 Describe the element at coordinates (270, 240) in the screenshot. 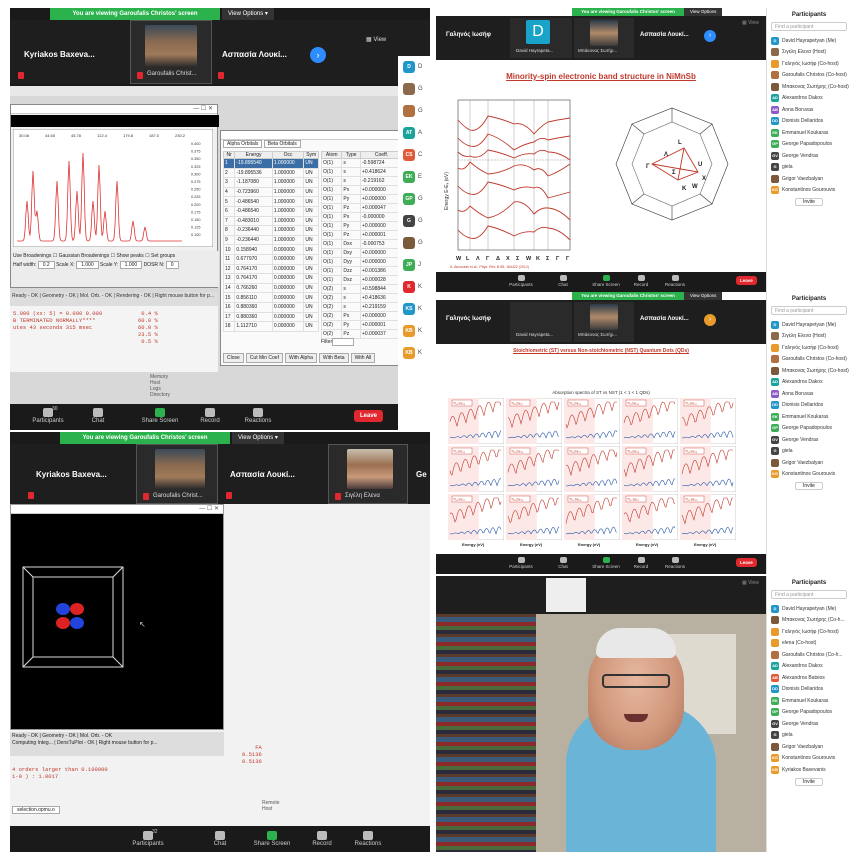

I see `table-row: 9 -0.236440 1.000000 UN` at that location.